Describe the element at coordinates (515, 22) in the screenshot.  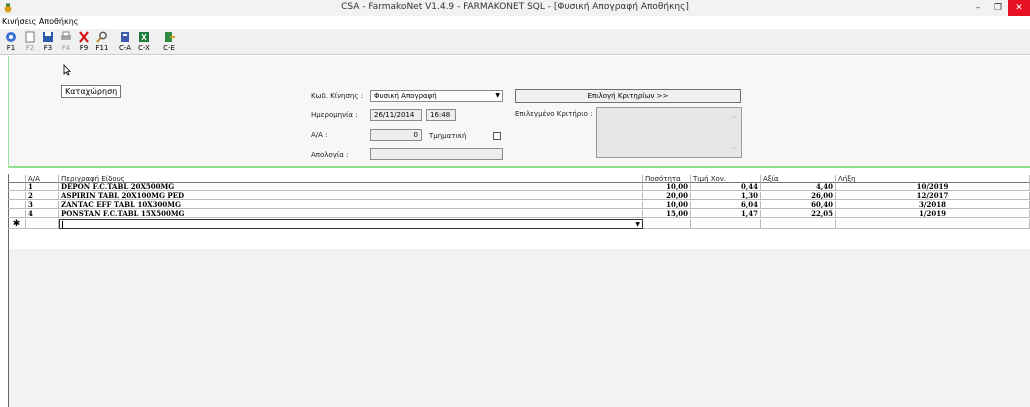
I see `menu-bar: Κινήσεις Αποθήκης` at that location.